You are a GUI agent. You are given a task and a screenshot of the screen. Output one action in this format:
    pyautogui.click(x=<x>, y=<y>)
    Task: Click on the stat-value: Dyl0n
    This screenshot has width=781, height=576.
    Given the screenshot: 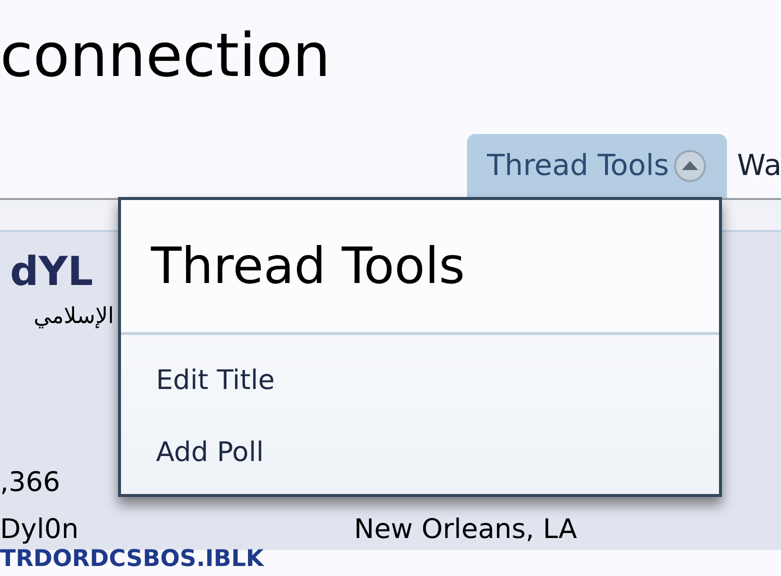 What is the action you would take?
    pyautogui.click(x=39, y=529)
    